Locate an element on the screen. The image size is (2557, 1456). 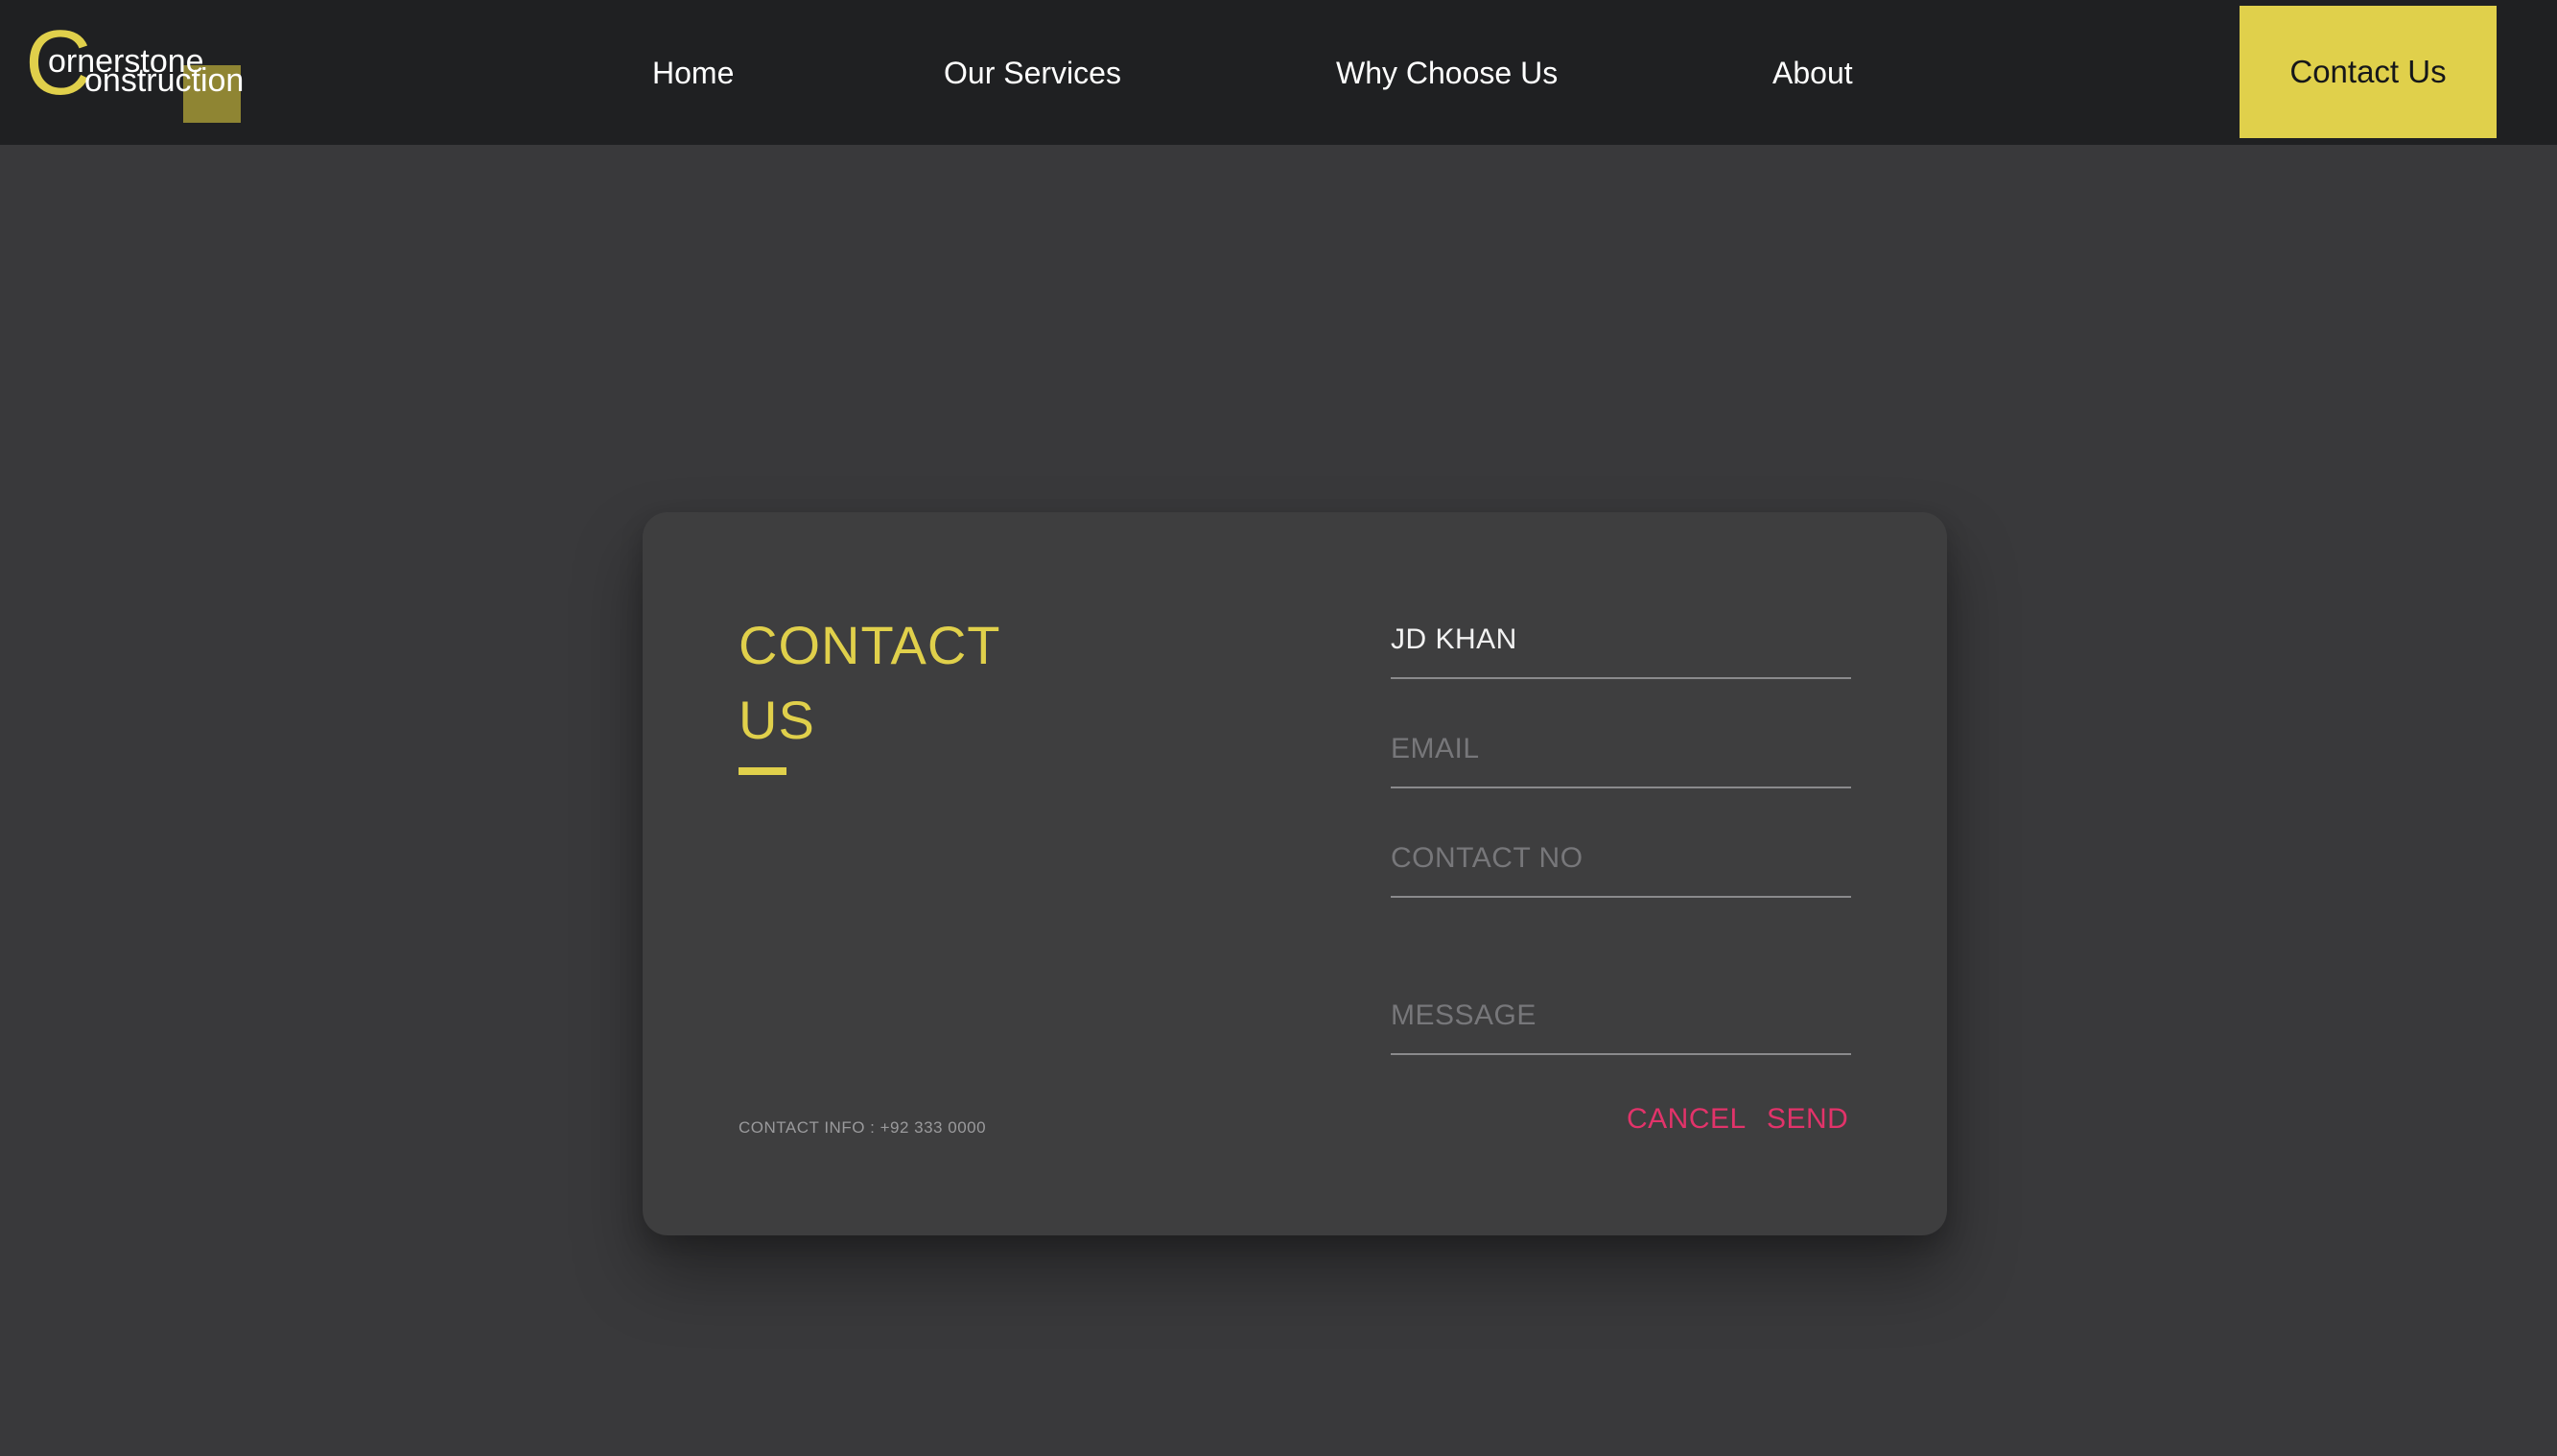
email-input is located at coordinates (1621, 749).